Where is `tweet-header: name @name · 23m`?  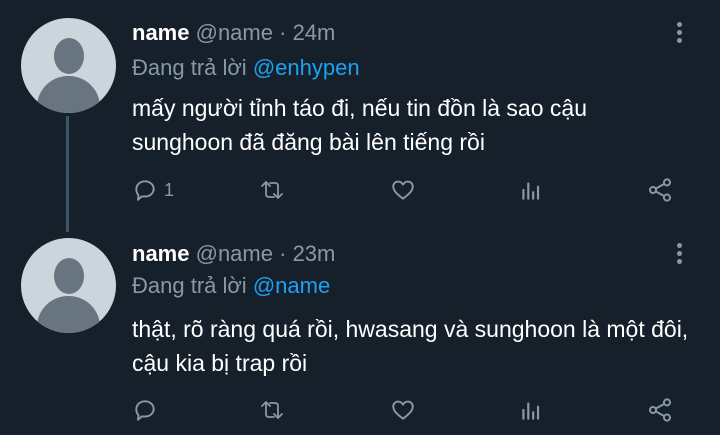 tweet-header: name @name · 23m is located at coordinates (233, 254).